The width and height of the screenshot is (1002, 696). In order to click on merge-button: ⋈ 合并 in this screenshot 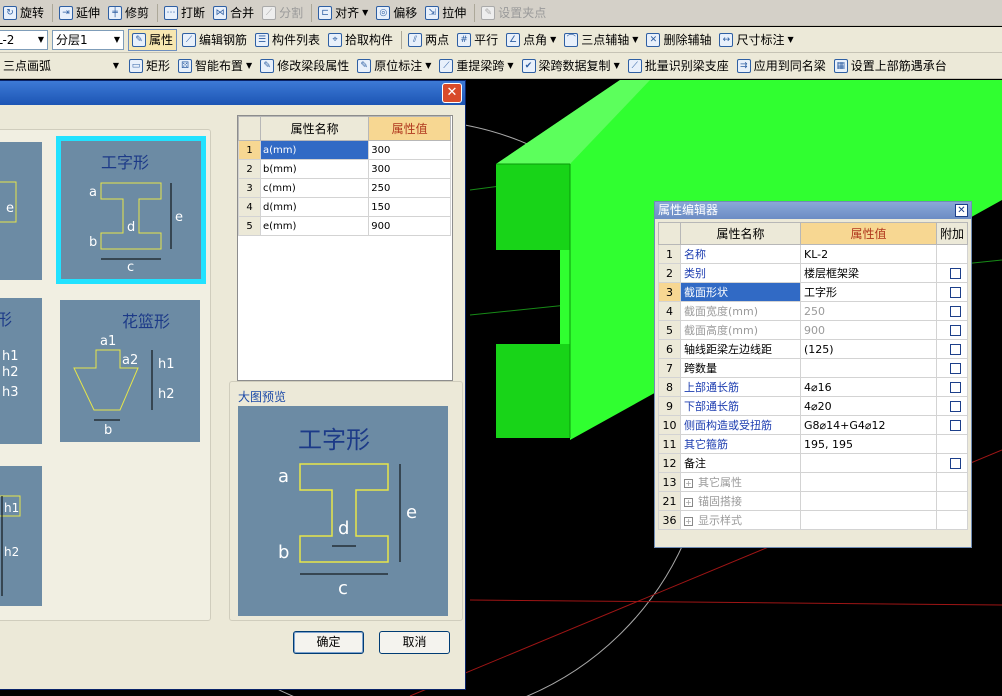, I will do `click(233, 13)`.